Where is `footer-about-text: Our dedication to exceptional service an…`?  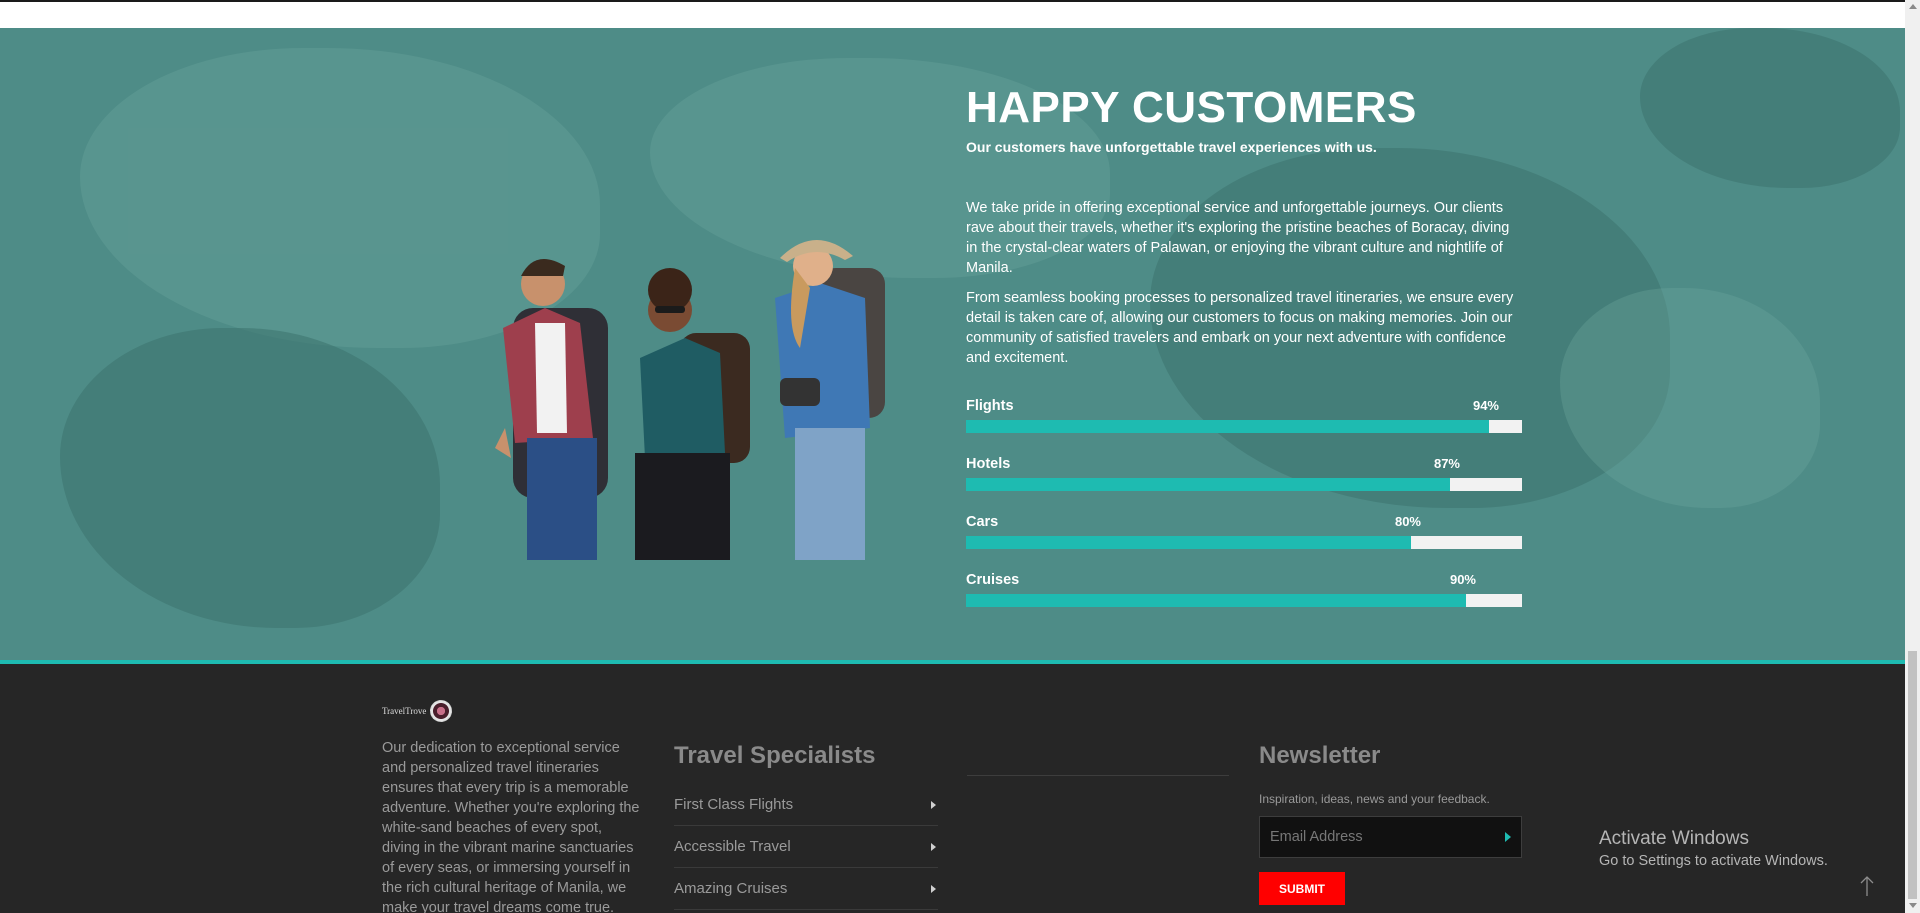 footer-about-text: Our dedication to exceptional service an… is located at coordinates (511, 826).